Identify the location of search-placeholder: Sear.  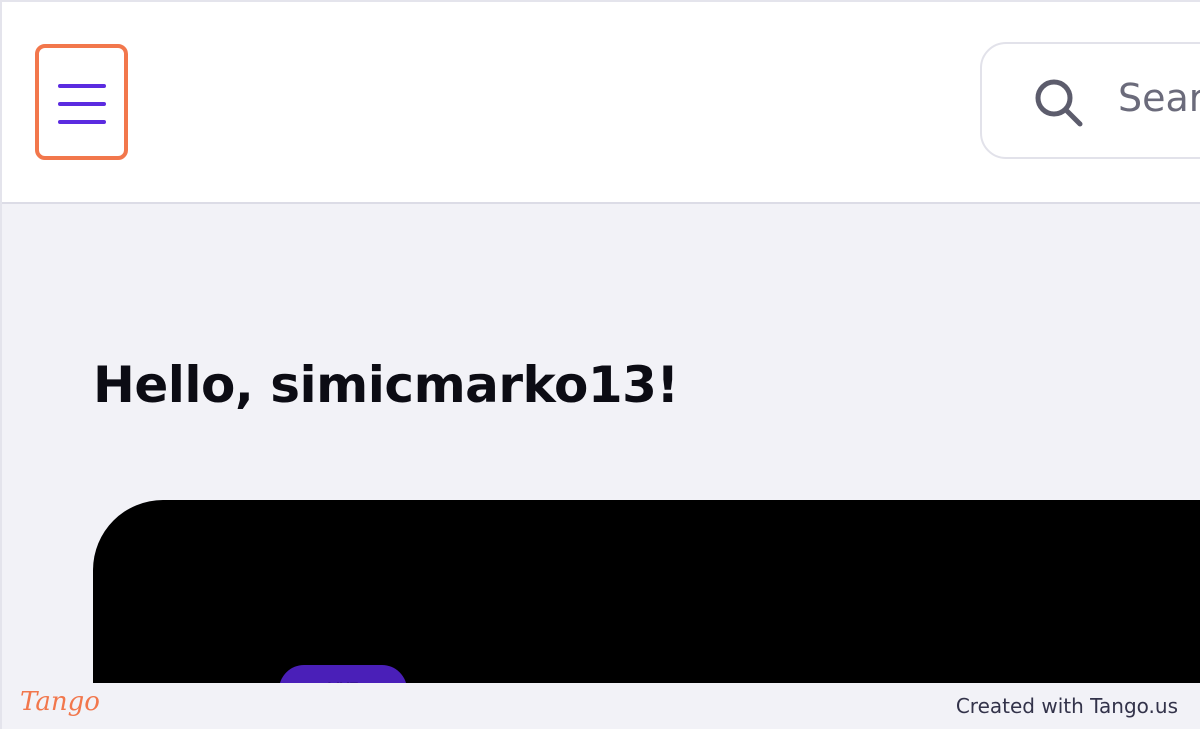
(1159, 98).